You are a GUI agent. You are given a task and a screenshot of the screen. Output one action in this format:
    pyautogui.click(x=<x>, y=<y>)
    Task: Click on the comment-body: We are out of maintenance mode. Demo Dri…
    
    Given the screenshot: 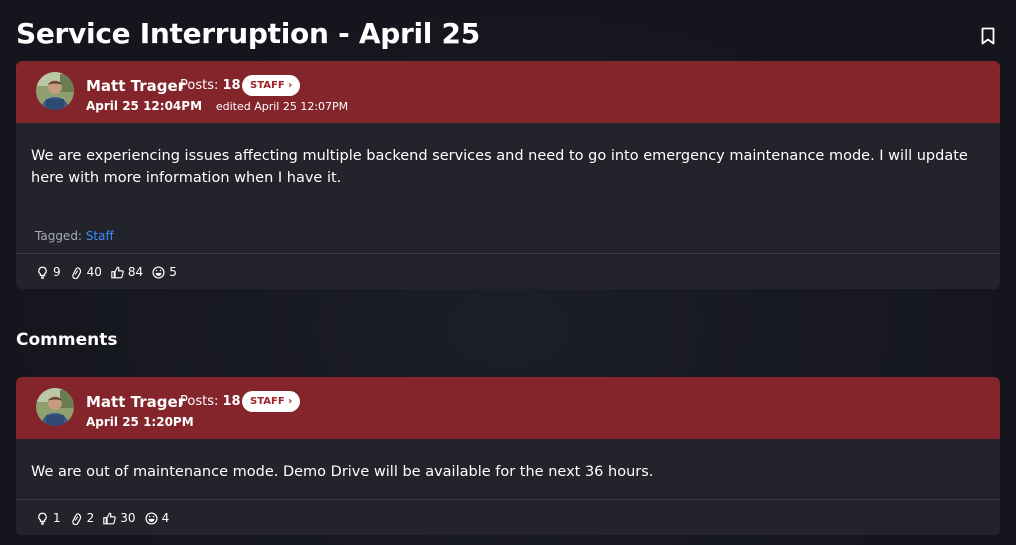 What is the action you would take?
    pyautogui.click(x=342, y=472)
    